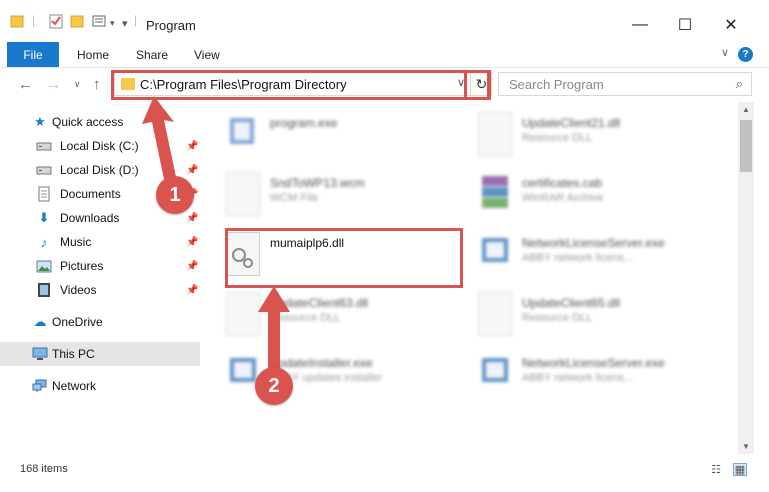  I want to click on file-item: SndToWP13.wcm WCM File, so click(334, 197).